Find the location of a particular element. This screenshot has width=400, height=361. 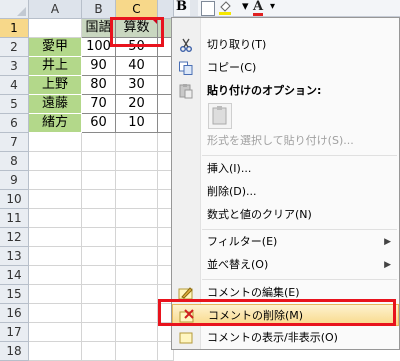

cell-student-name: 緒方 is located at coordinates (55, 123).